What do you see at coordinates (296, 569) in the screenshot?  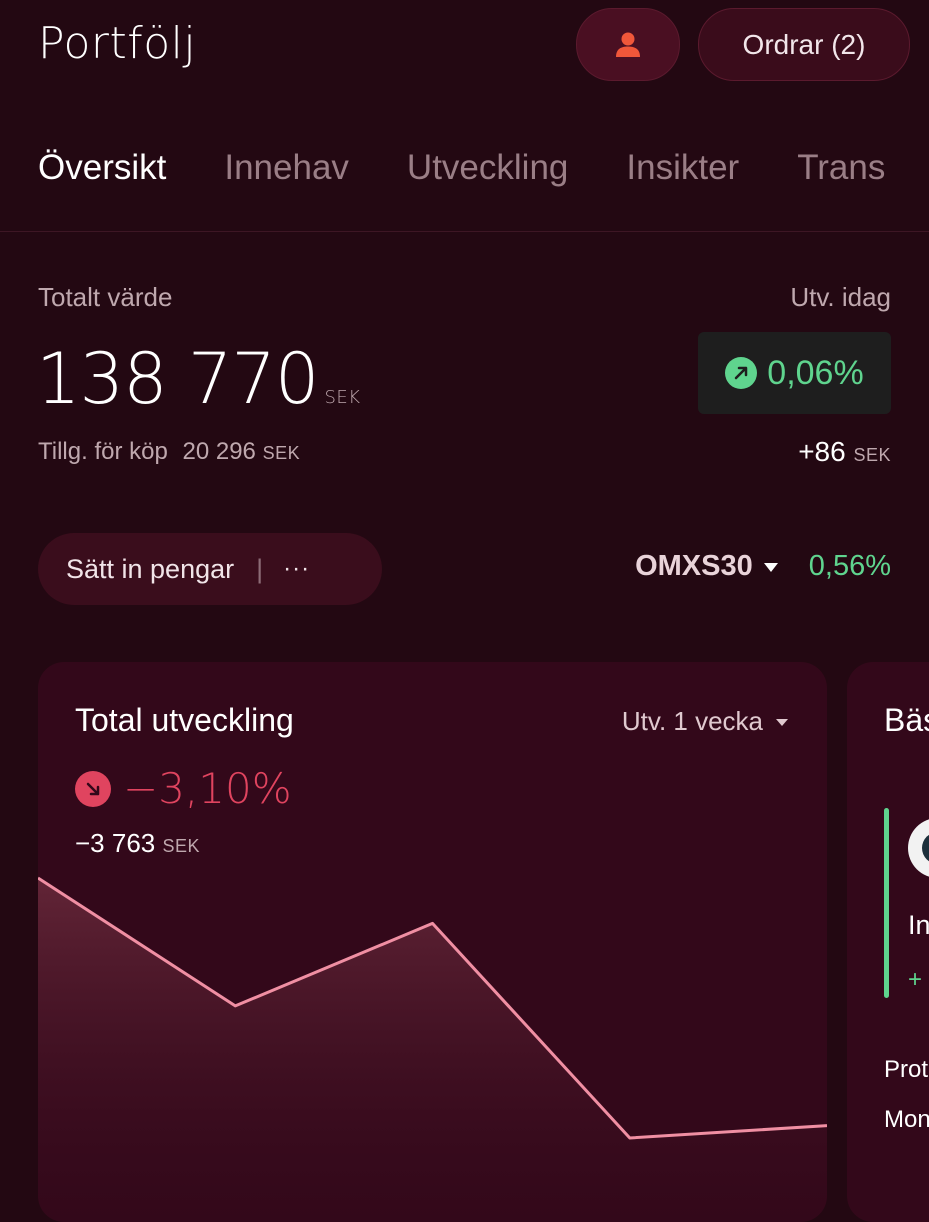 I see `more-options-button: ···` at bounding box center [296, 569].